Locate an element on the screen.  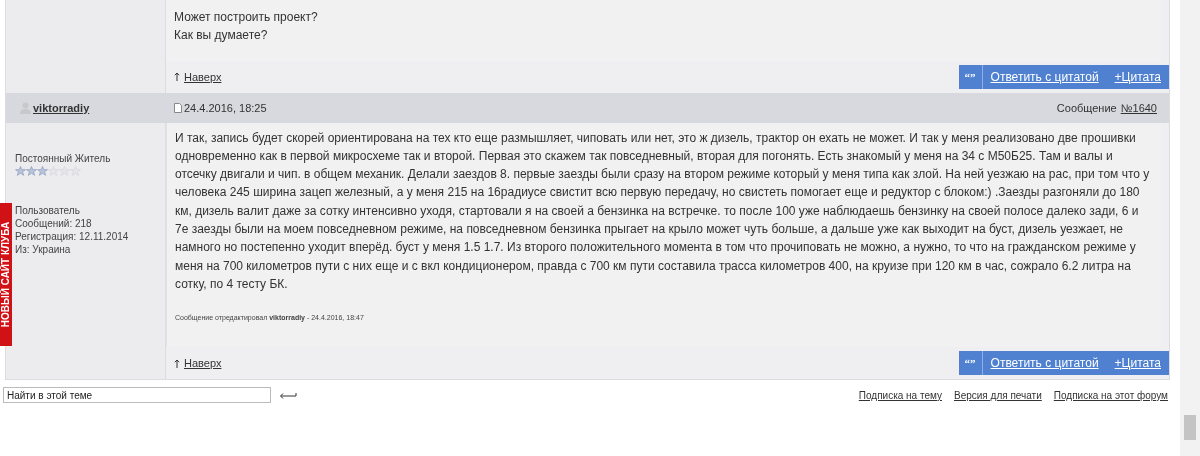
user-info-text: Регистрация: 12.11.2014 is located at coordinates (72, 236).